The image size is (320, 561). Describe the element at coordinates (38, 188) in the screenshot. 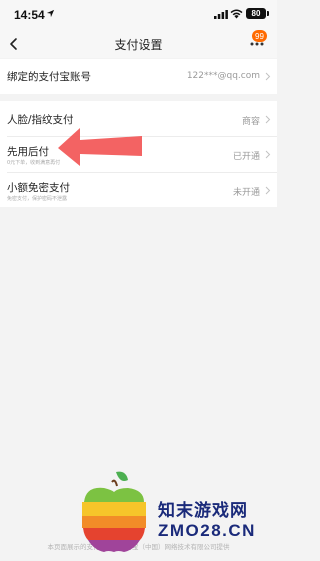

I see `small-password-free-label: 小额免密支付` at that location.